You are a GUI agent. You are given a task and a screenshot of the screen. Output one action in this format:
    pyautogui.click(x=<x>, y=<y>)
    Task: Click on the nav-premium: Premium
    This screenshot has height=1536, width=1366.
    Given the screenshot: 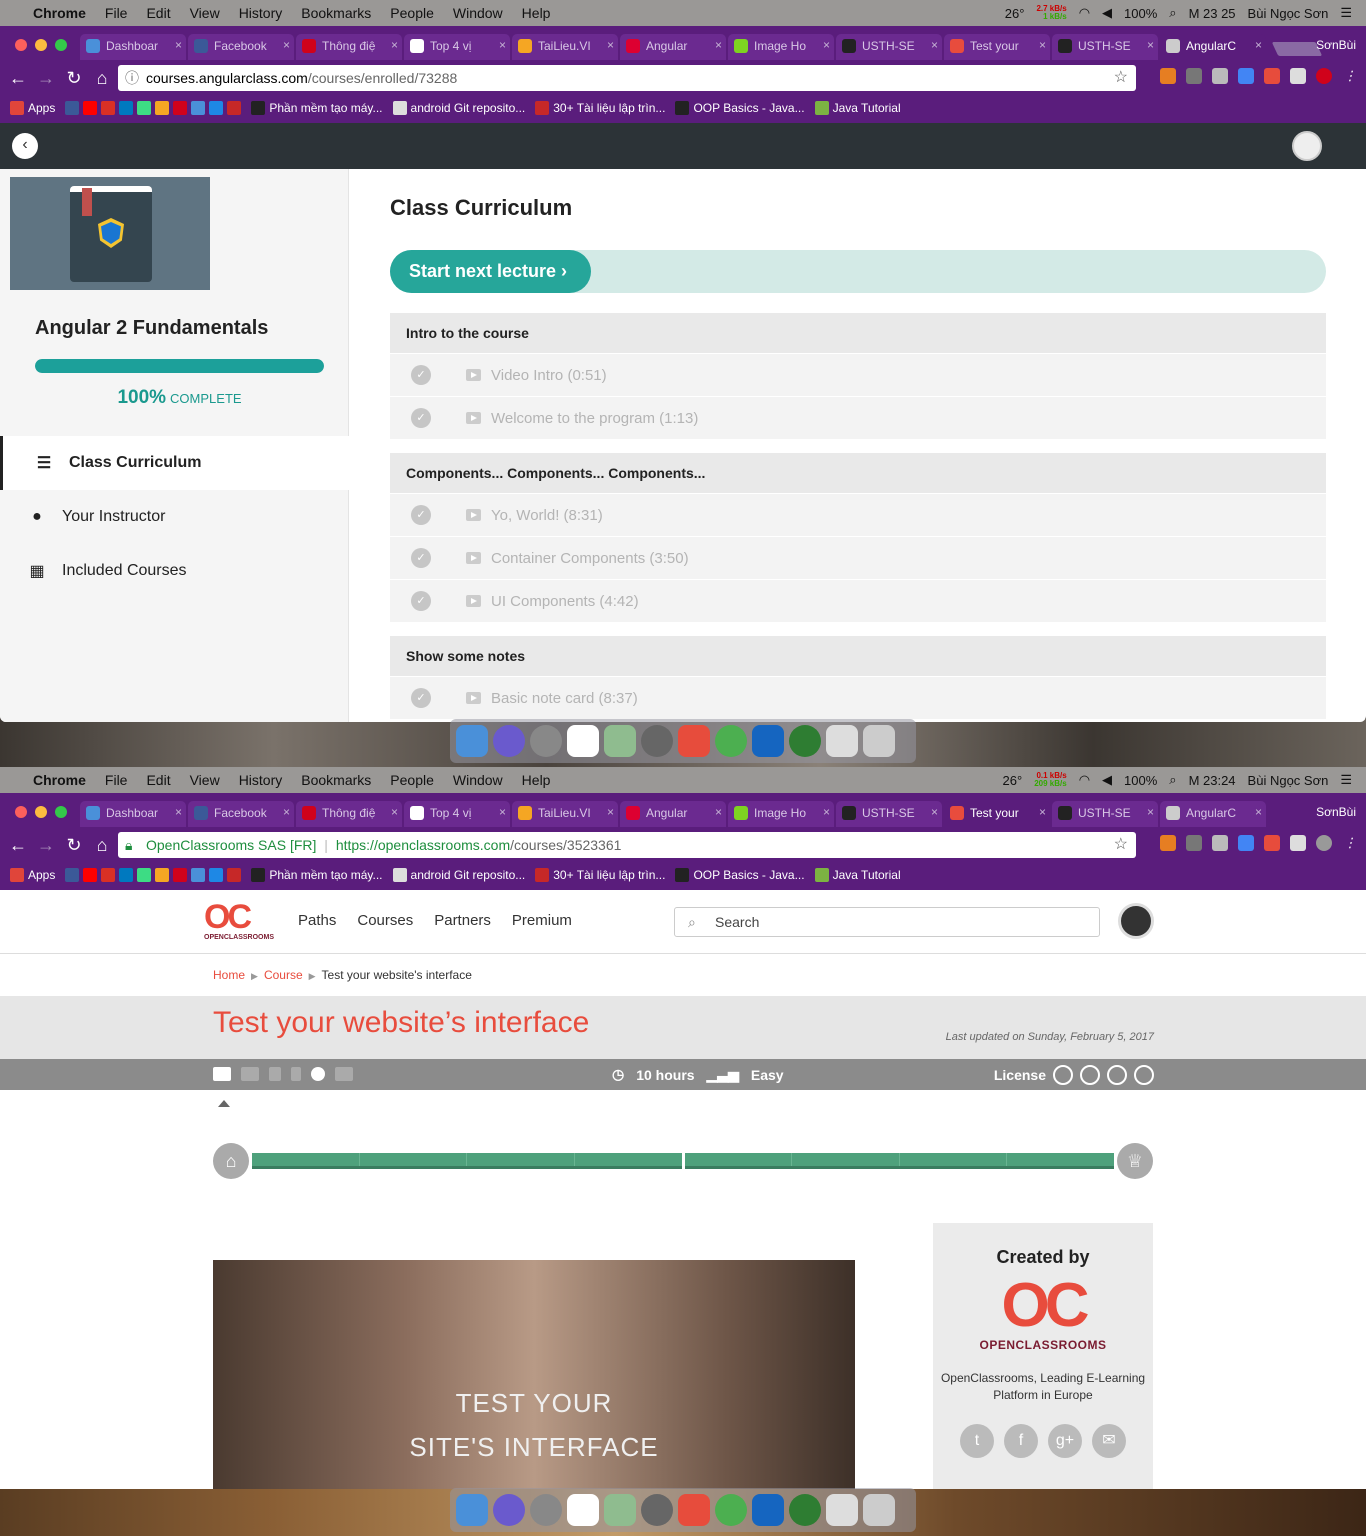 What is the action you would take?
    pyautogui.click(x=542, y=920)
    